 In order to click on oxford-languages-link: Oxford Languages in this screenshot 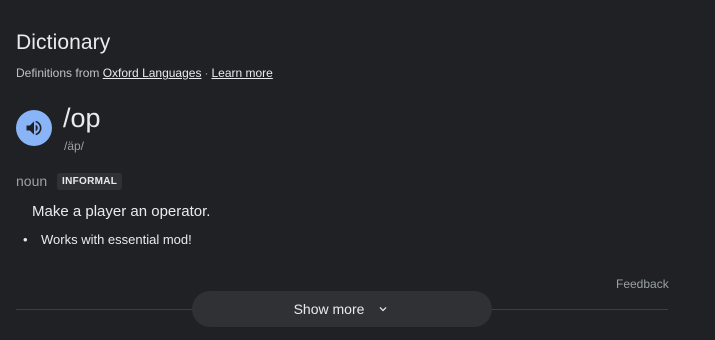, I will do `click(152, 73)`.